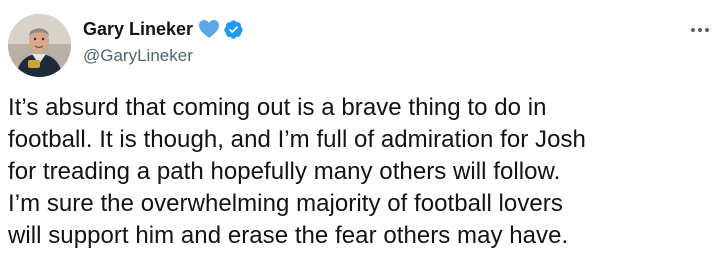 This screenshot has width=720, height=270. What do you see at coordinates (233, 29) in the screenshot?
I see `verified-badge-icon` at bounding box center [233, 29].